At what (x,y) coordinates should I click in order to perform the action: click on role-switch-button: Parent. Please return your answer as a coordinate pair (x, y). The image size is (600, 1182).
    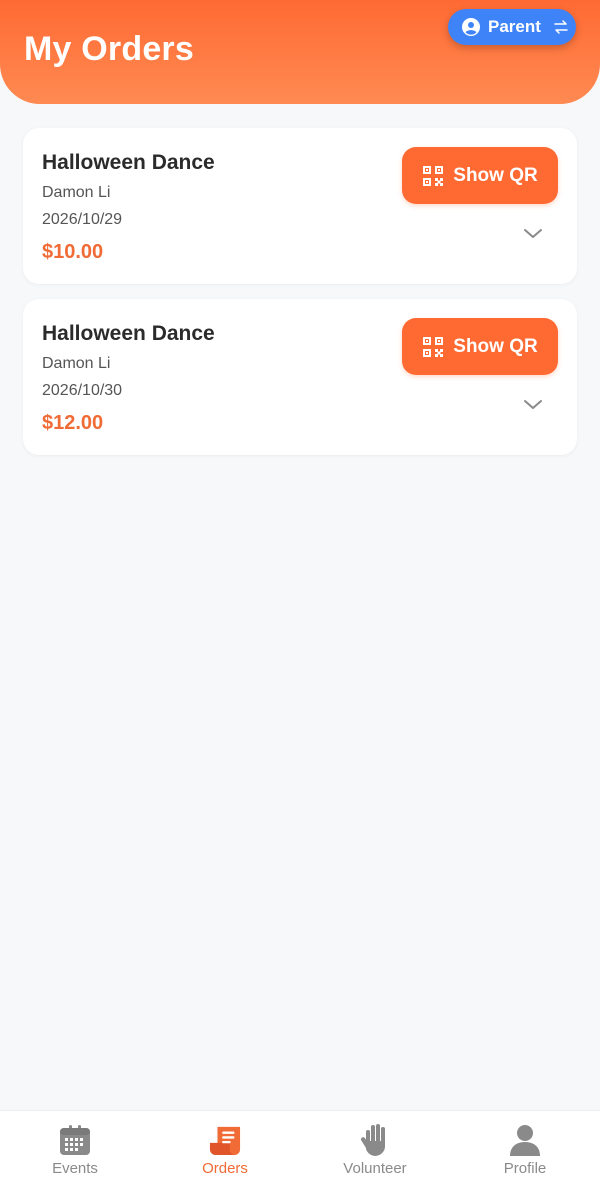
    Looking at the image, I should click on (512, 27).